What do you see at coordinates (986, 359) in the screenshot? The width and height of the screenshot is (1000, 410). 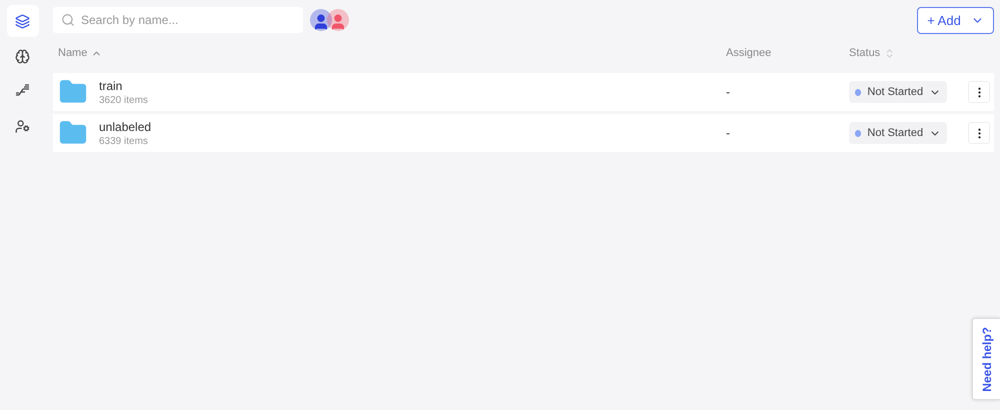 I see `help-tab: Need help?` at bounding box center [986, 359].